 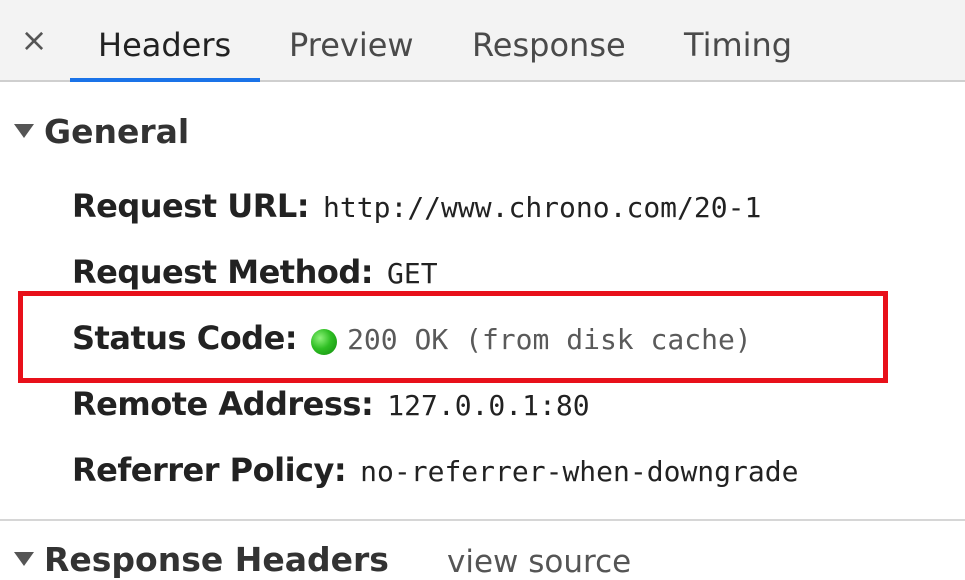 I want to click on section-divider, so click(x=482, y=520).